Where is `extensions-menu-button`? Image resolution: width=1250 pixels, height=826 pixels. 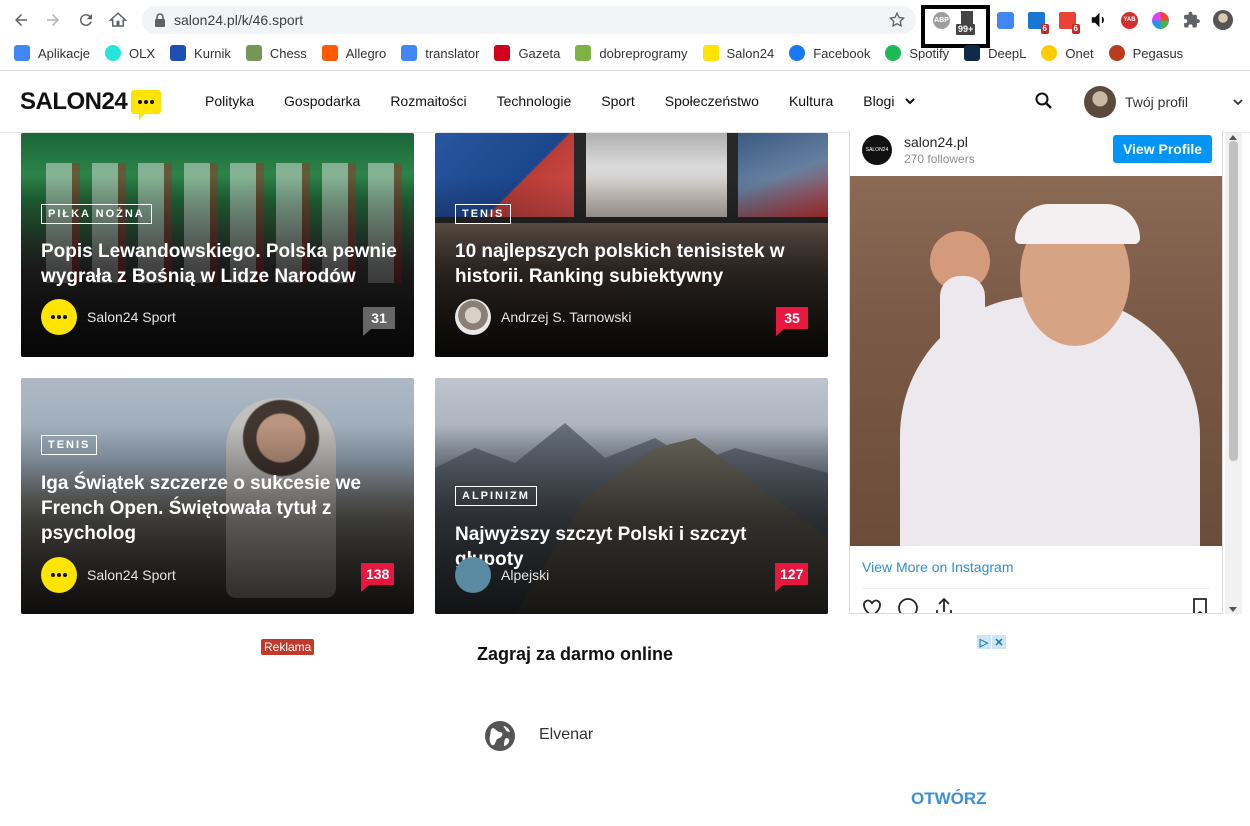 extensions-menu-button is located at coordinates (1191, 20).